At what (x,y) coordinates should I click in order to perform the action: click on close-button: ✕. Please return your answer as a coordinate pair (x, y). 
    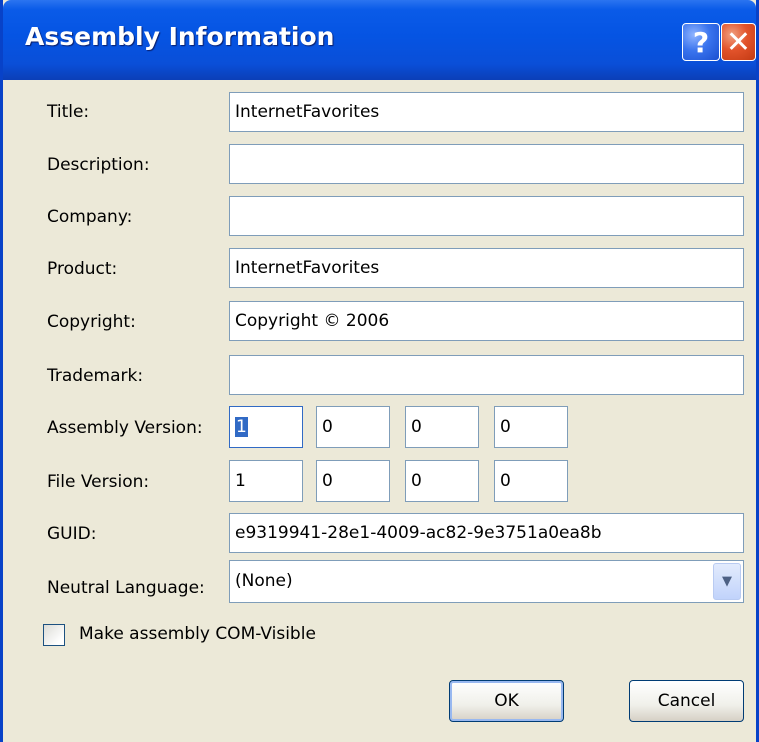
    Looking at the image, I should click on (738, 42).